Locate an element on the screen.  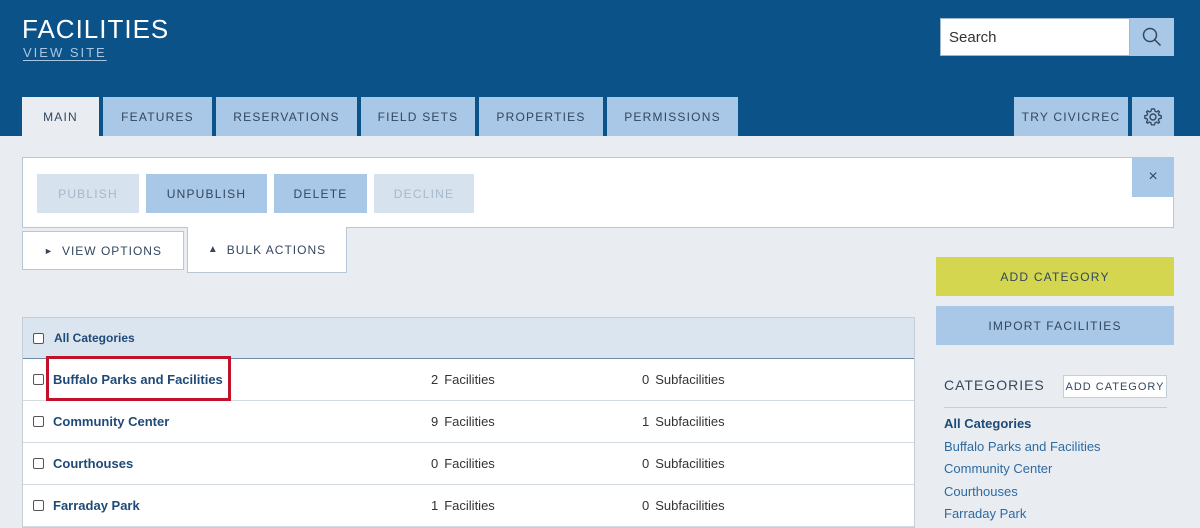
search-button is located at coordinates (1152, 37).